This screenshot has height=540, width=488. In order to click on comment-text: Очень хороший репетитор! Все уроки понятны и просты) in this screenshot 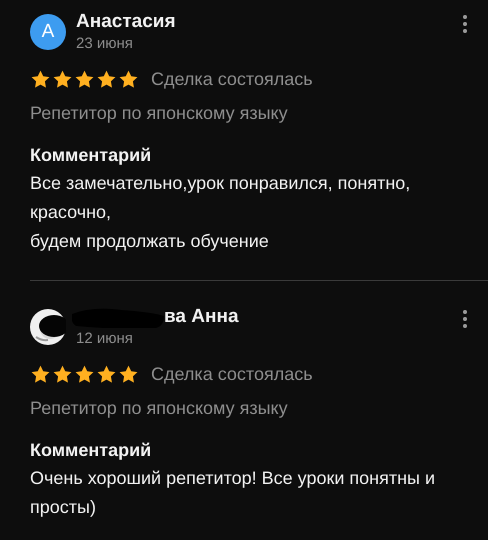, I will do `click(233, 493)`.